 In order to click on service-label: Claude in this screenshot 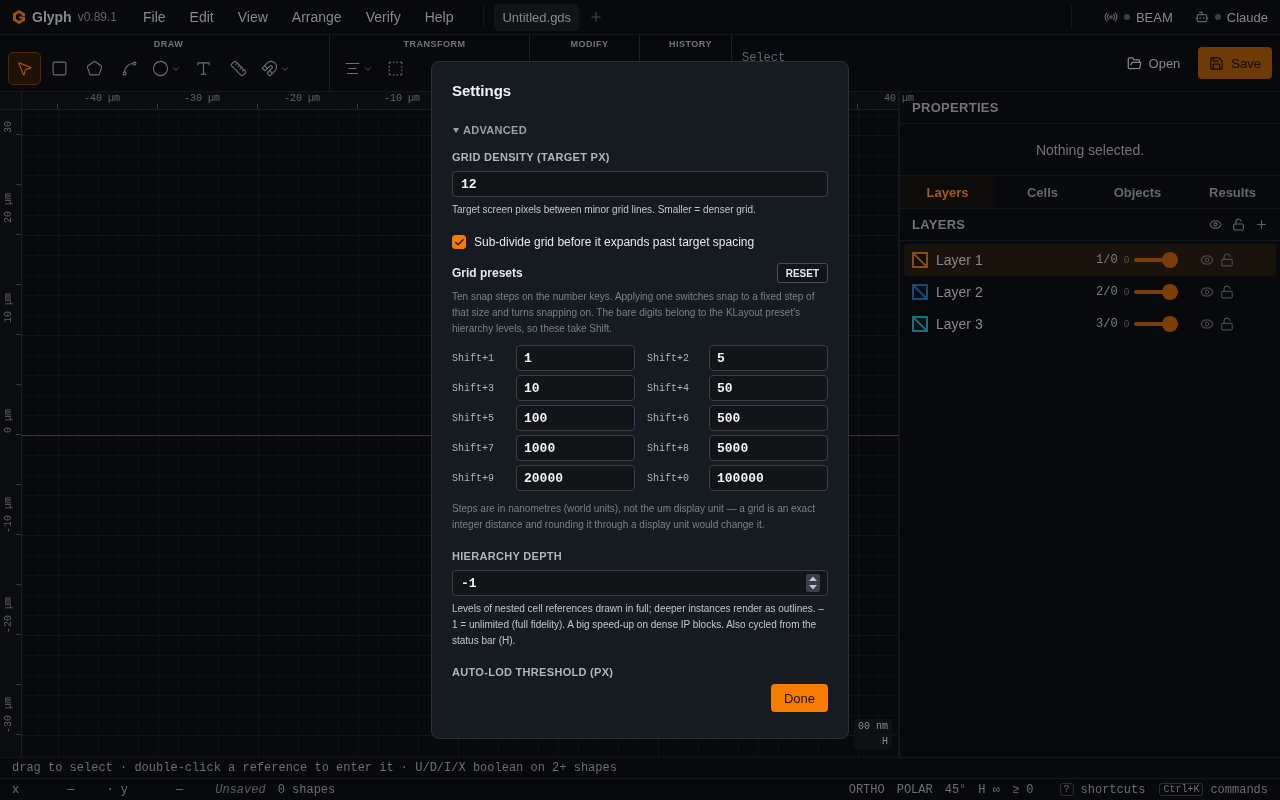, I will do `click(1247, 17)`.